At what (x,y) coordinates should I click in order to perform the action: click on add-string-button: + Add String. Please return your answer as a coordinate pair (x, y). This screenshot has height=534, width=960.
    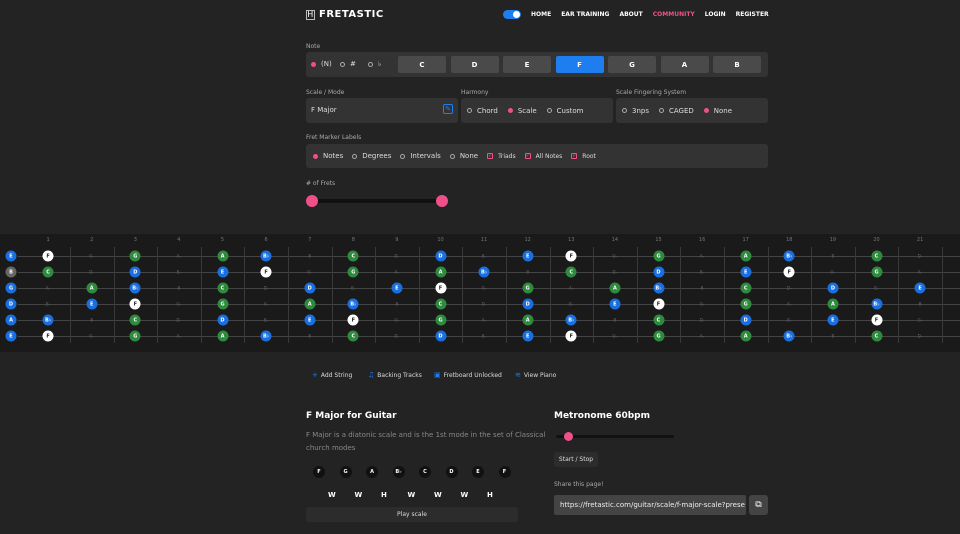
    Looking at the image, I should click on (332, 375).